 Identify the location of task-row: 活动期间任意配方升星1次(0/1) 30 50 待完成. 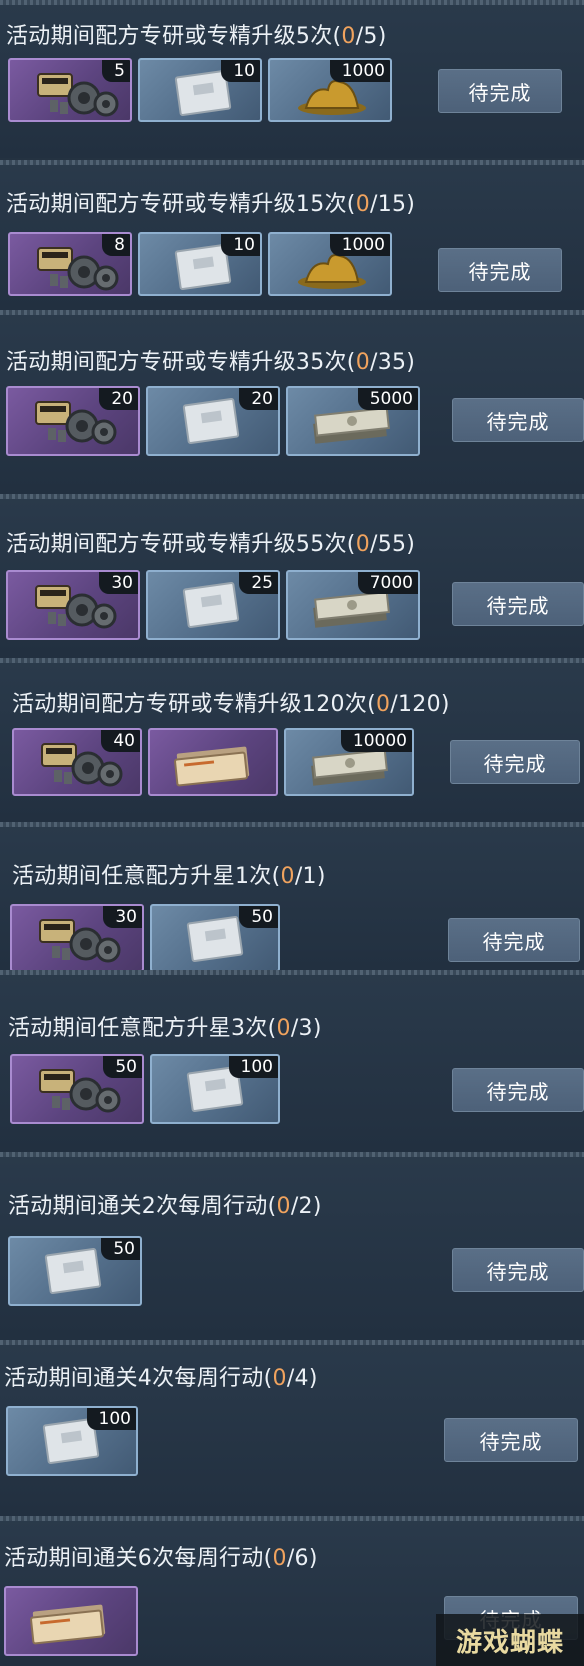
(292, 897).